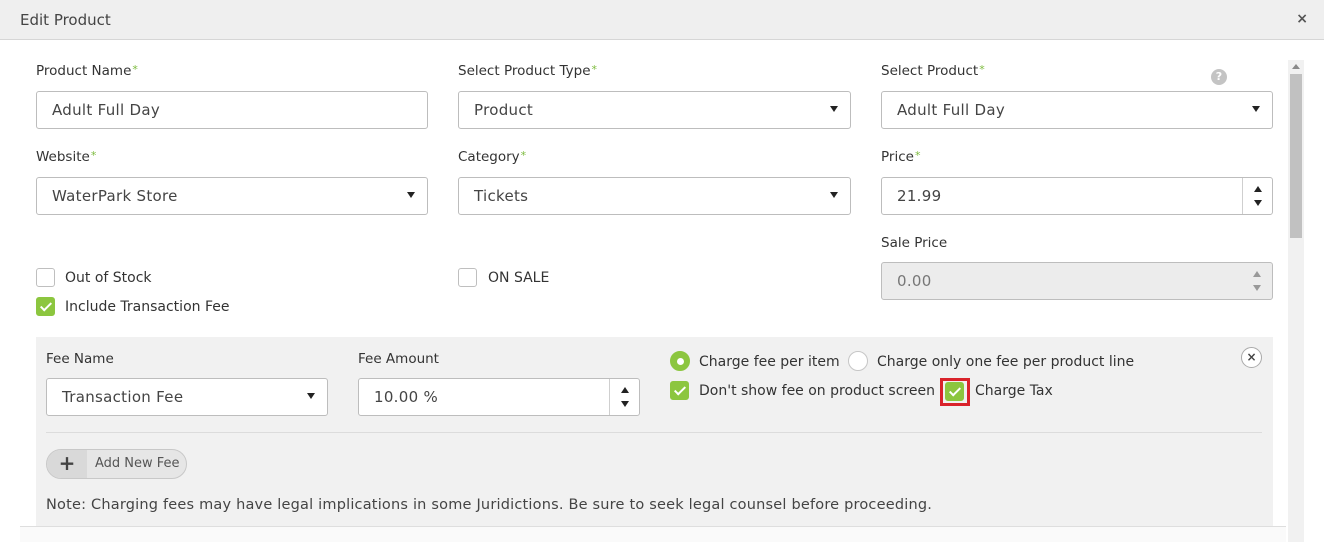 The width and height of the screenshot is (1324, 542). Describe the element at coordinates (519, 278) in the screenshot. I see `on-sale-label: ON SALE` at that location.